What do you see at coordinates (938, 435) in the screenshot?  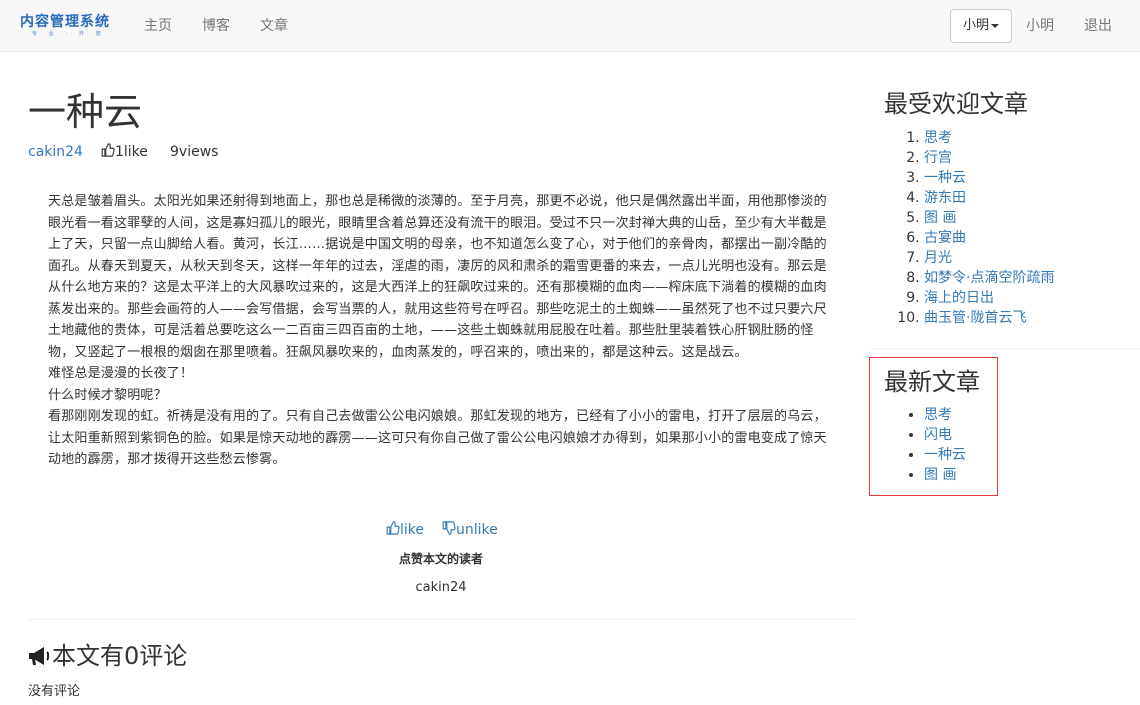 I see `latest-article-link: 闪电` at bounding box center [938, 435].